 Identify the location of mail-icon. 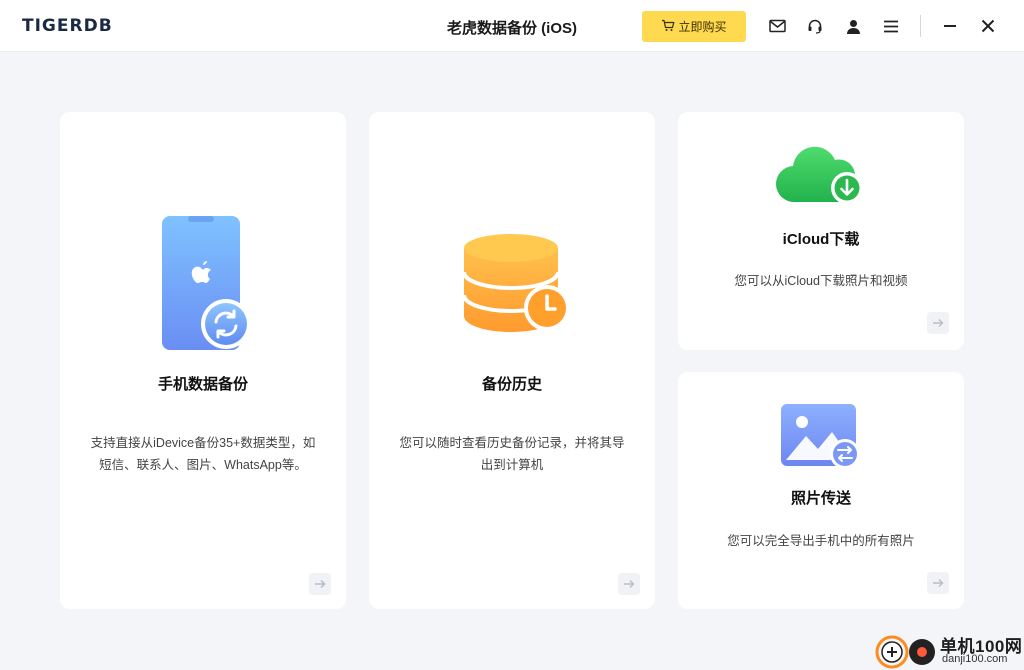
(777, 26).